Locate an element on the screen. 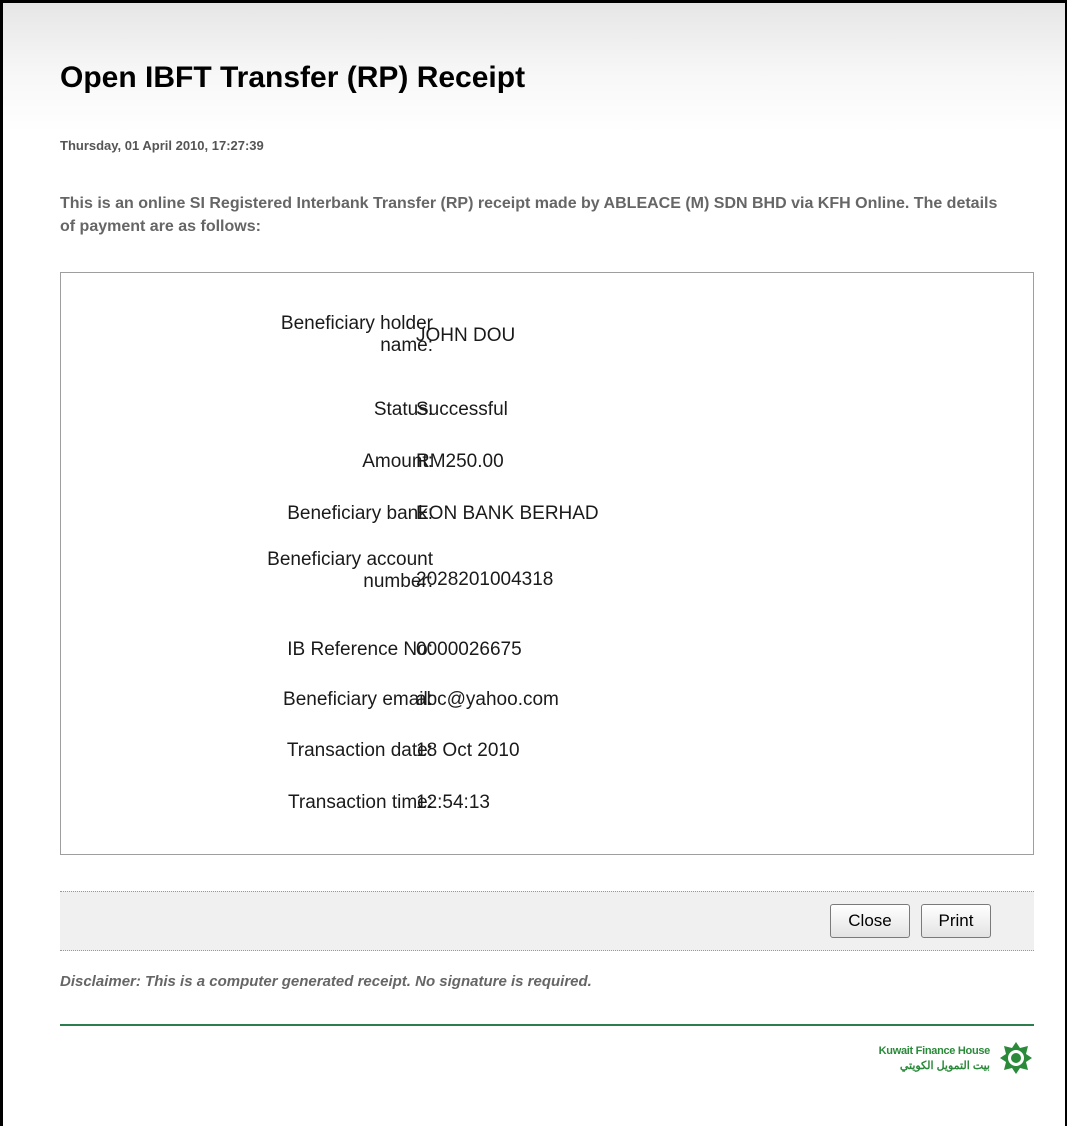 This screenshot has height=1126, width=1067. detail-value: RM250.00 is located at coordinates (460, 461).